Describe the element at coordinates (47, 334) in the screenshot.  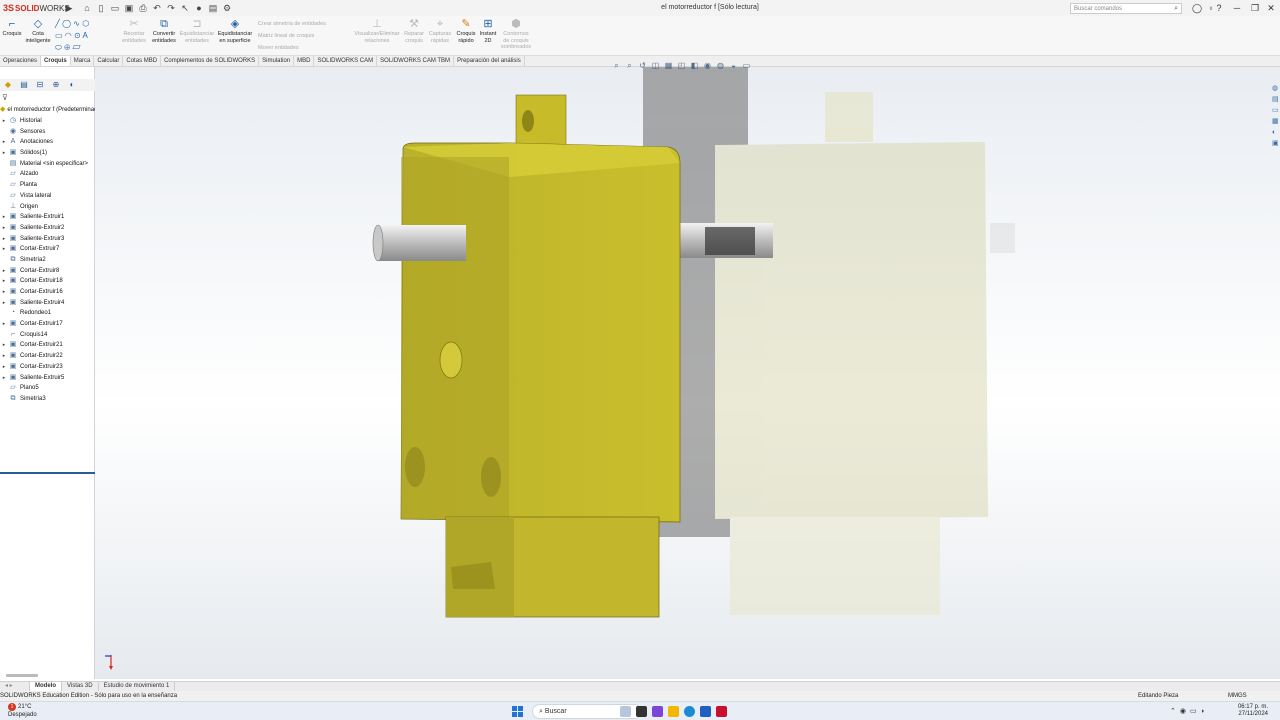
I see `tree-item: ⌐ Croquis14` at that location.